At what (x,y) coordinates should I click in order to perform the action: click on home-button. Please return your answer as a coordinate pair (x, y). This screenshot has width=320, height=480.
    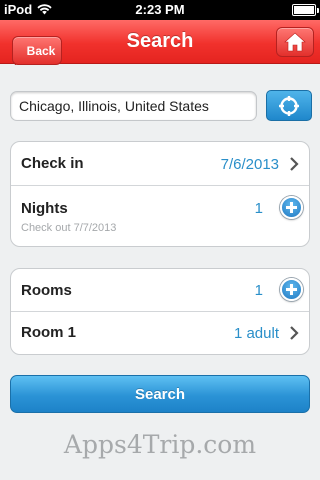
    Looking at the image, I should click on (295, 42).